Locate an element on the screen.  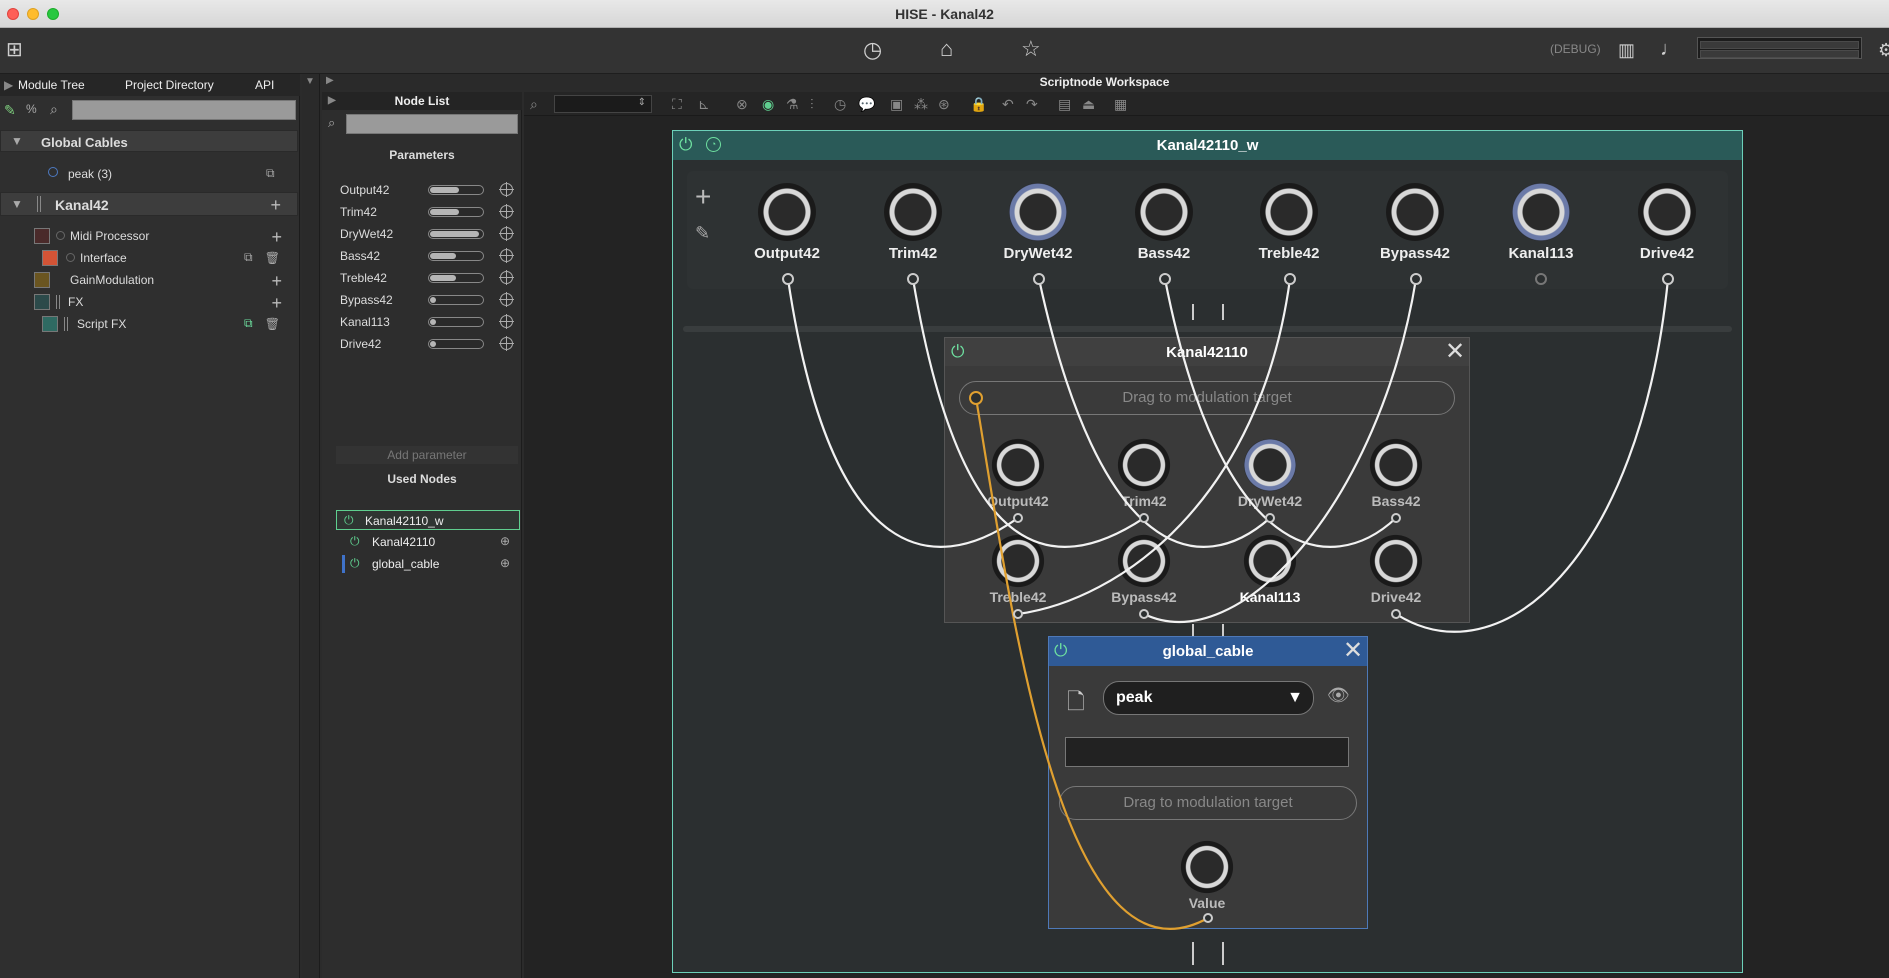
tab-project-directory: Project Directory is located at coordinates (169, 85).